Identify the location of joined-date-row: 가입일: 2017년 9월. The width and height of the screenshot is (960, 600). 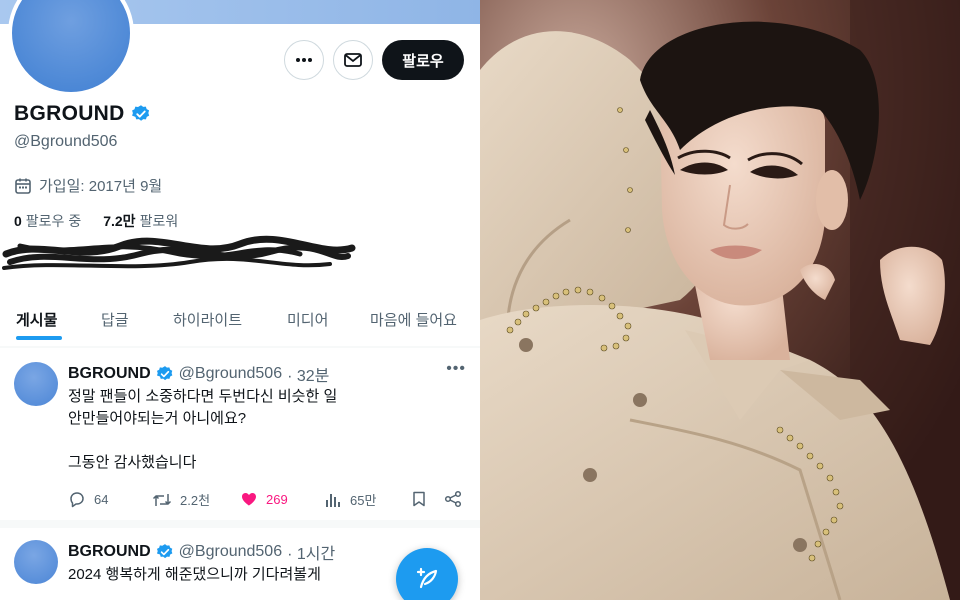
(88, 185).